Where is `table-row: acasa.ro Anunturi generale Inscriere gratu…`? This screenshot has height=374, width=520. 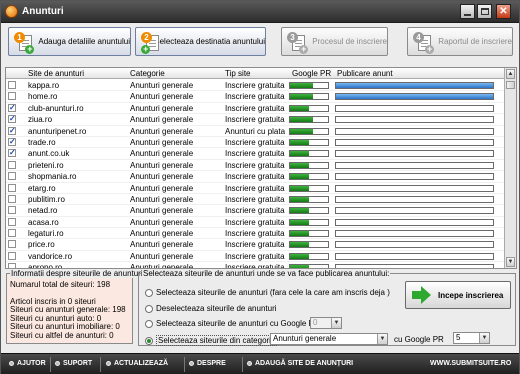
table-row: acasa.ro Anunturi generale Inscriere gratu… is located at coordinates (255, 223).